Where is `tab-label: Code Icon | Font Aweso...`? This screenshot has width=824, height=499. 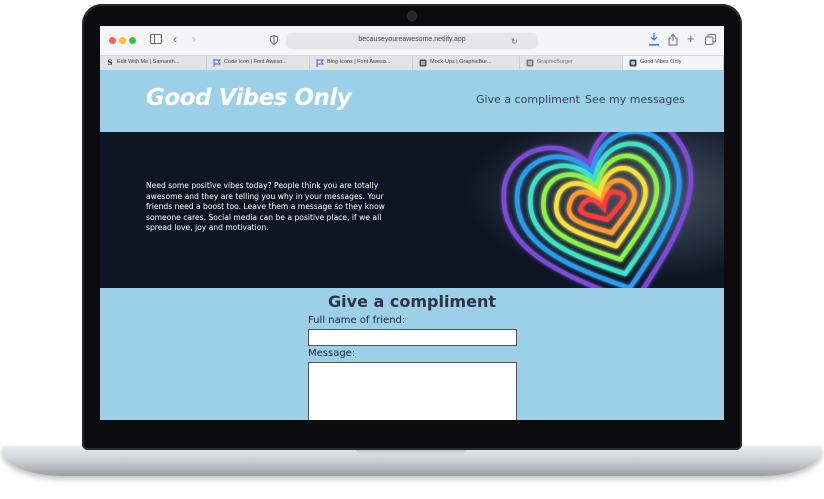
tab-label: Code Icon | Font Aweso... is located at coordinates (255, 62).